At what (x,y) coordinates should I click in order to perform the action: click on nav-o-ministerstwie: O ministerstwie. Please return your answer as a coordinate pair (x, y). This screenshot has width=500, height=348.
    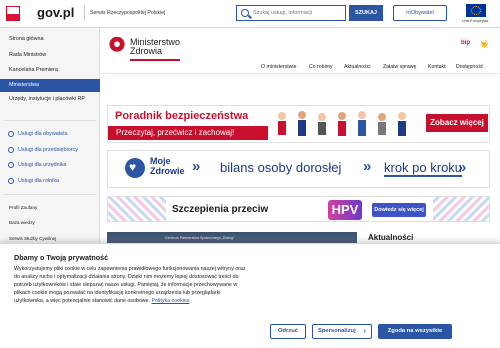
    Looking at the image, I should click on (278, 67).